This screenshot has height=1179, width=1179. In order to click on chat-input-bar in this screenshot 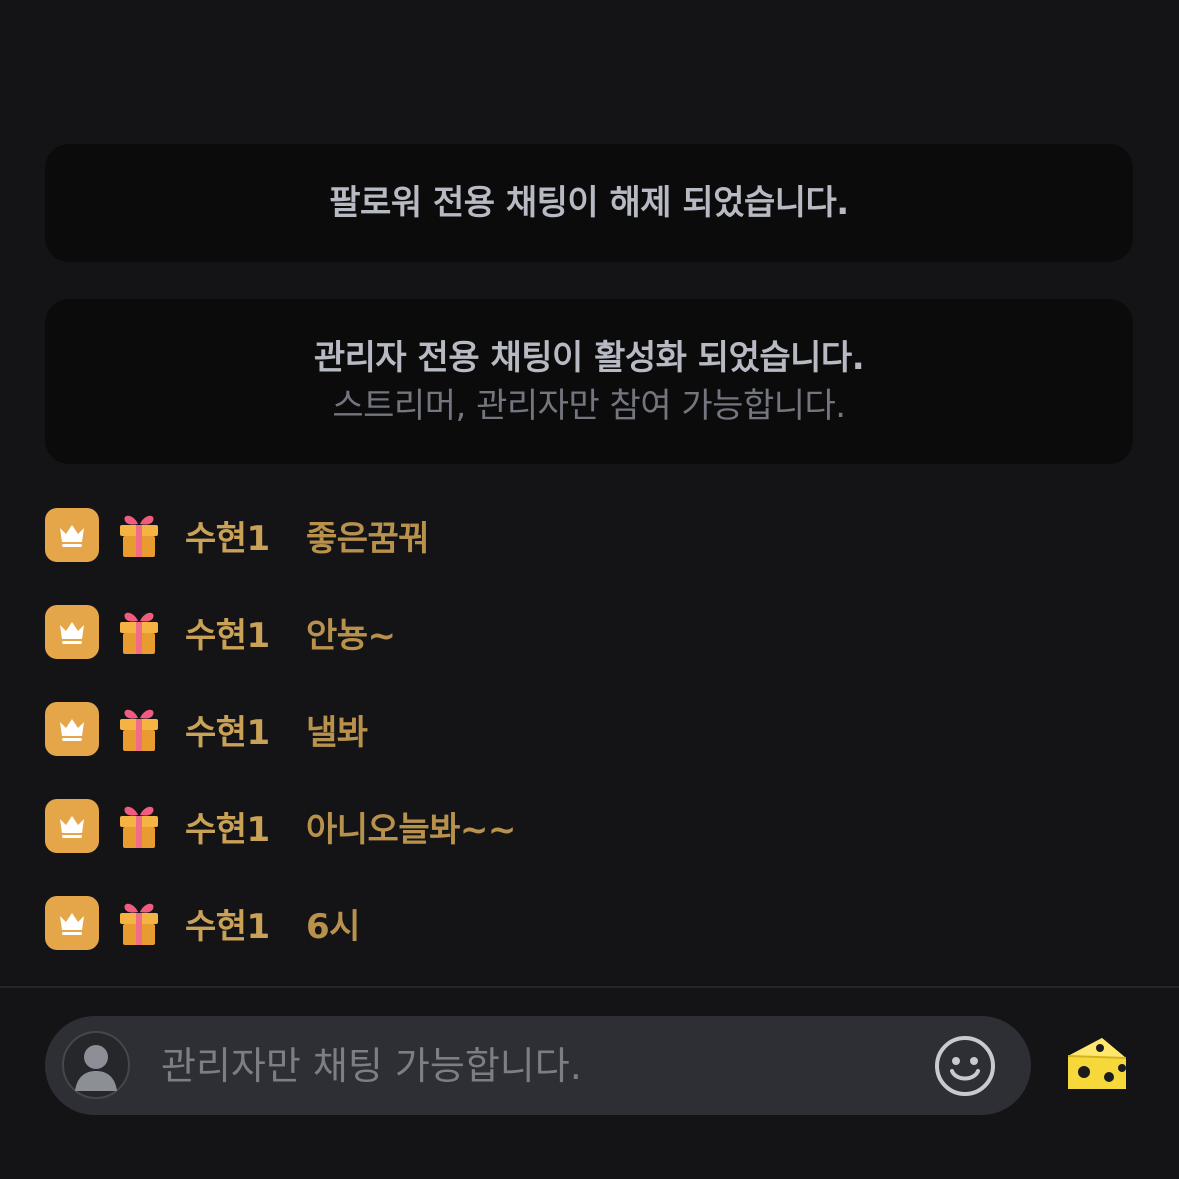, I will do `click(538, 1065)`.